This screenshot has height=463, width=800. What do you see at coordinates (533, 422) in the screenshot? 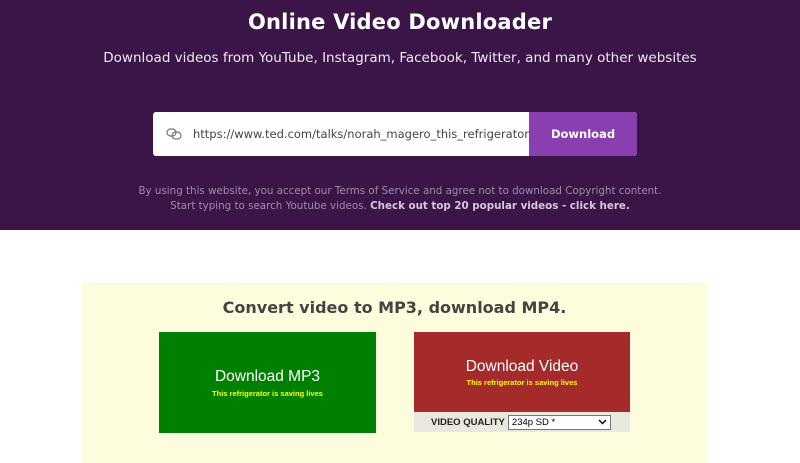
I see `quality-selected-value: 234p SD *` at bounding box center [533, 422].